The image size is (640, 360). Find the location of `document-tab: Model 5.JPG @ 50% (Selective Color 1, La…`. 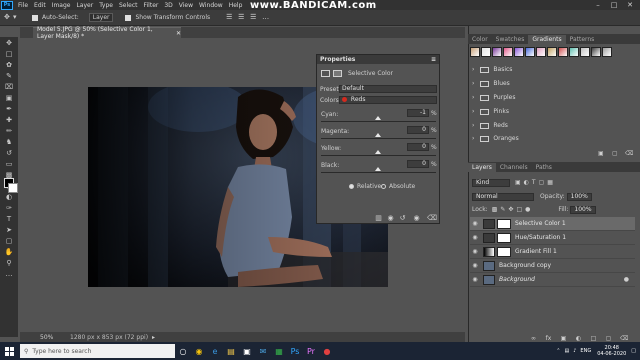

document-tab: Model 5.JPG @ 50% (Selective Color 1, La… is located at coordinates (107, 33).